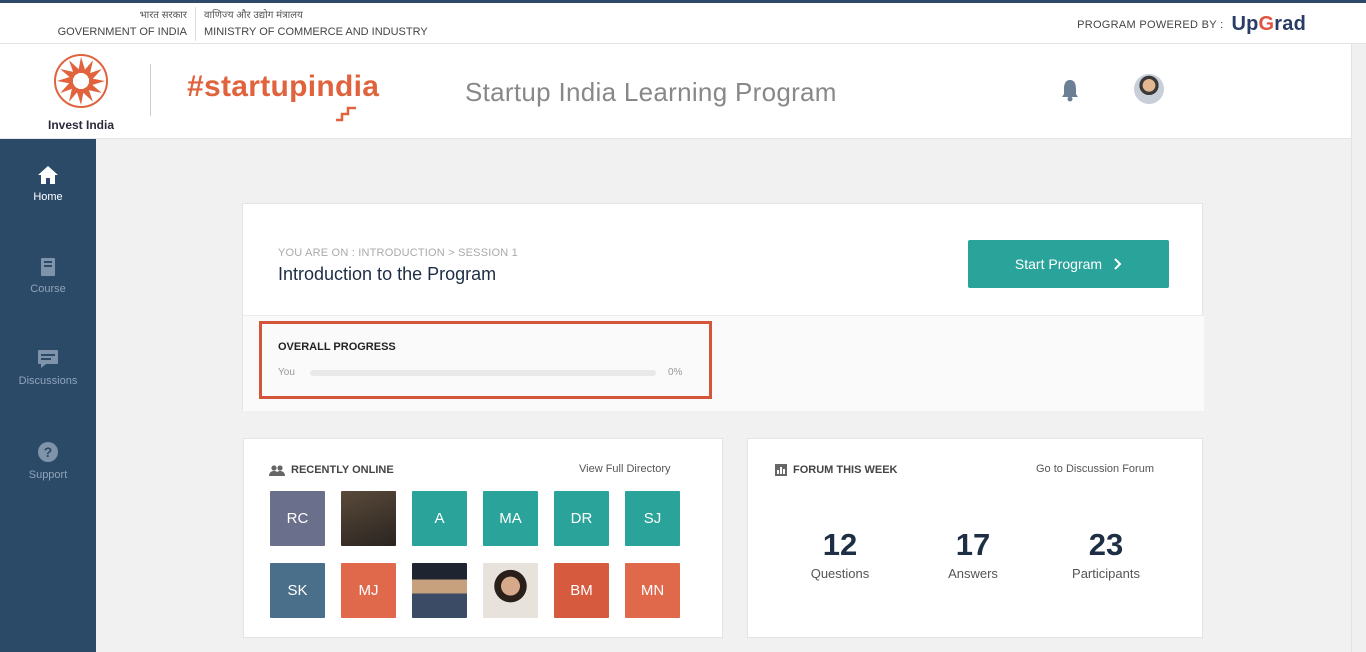  Describe the element at coordinates (1058, 264) in the screenshot. I see `start-program-label: Start Program` at that location.